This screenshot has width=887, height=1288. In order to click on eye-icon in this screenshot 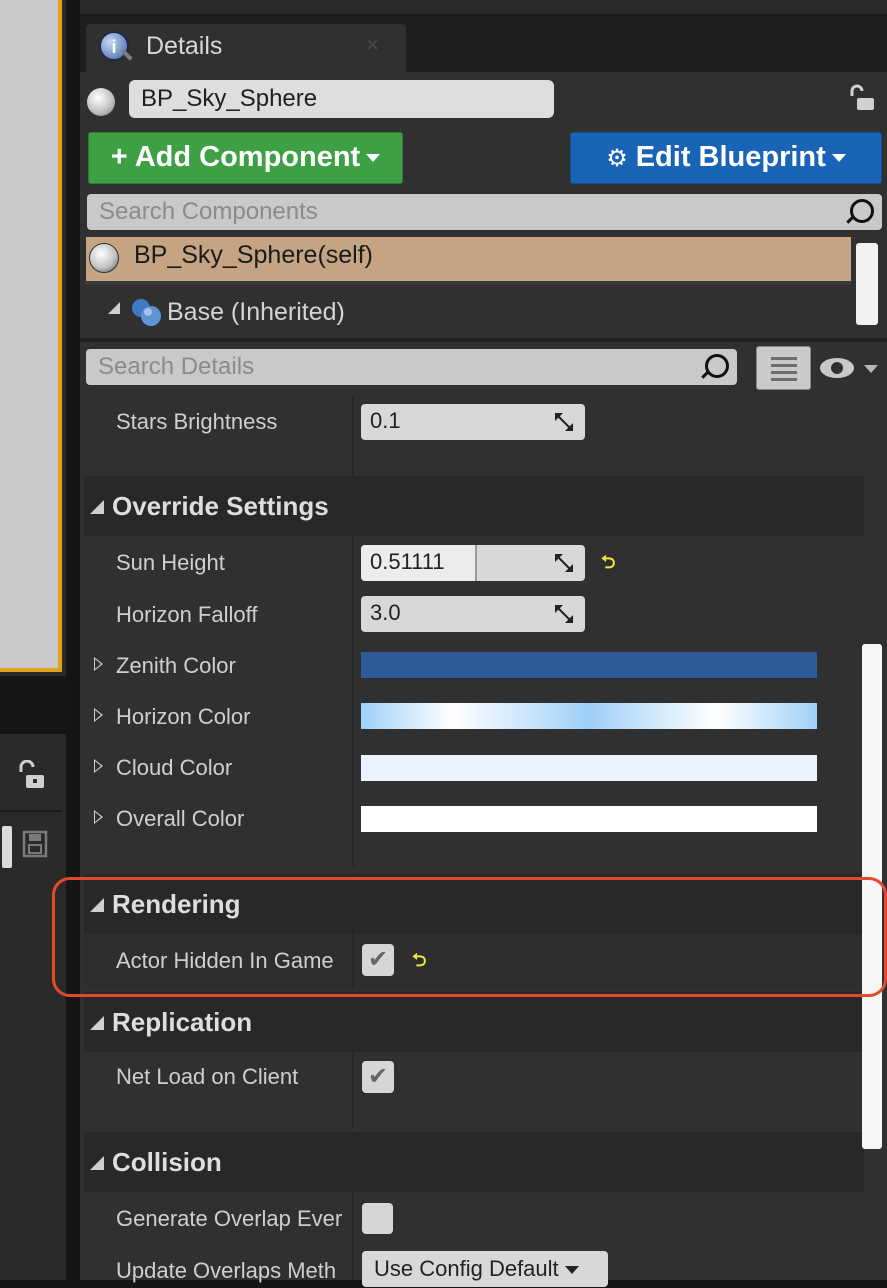, I will do `click(837, 368)`.